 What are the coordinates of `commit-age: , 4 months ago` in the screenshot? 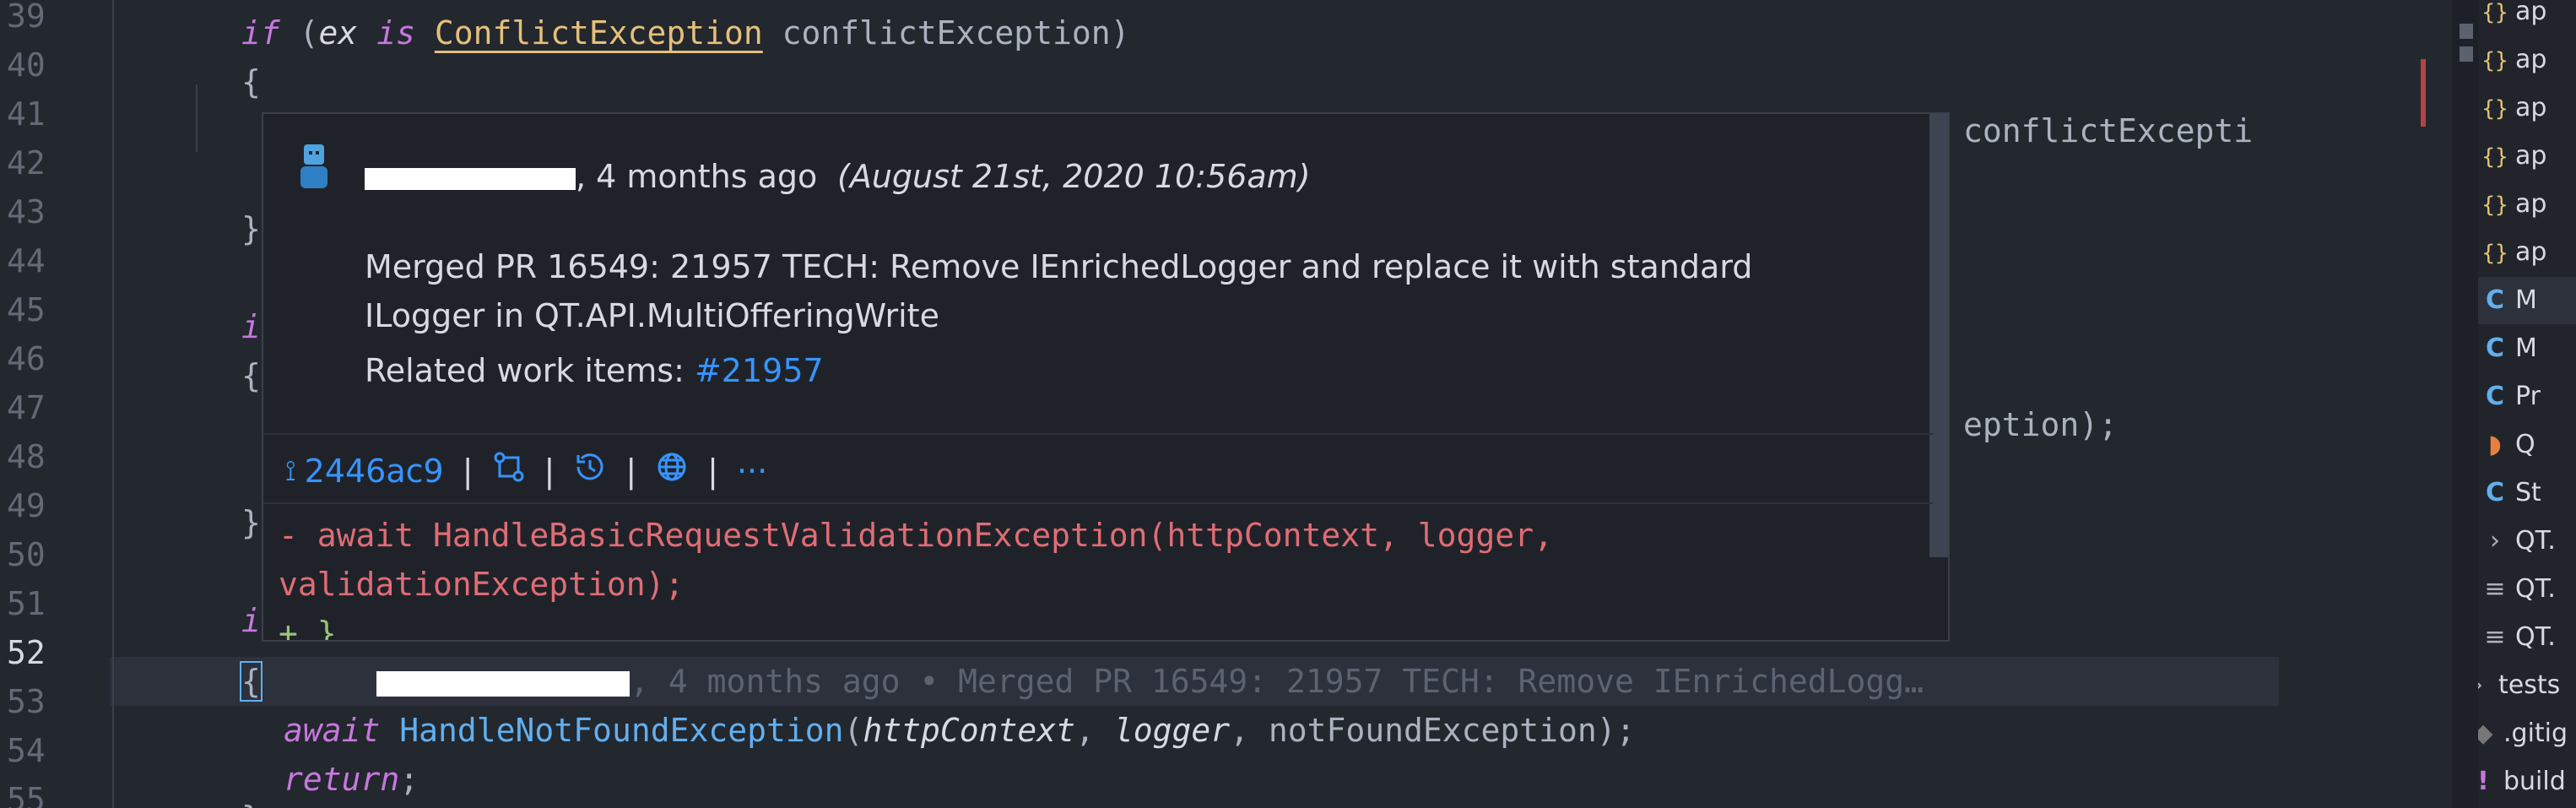 It's located at (697, 176).